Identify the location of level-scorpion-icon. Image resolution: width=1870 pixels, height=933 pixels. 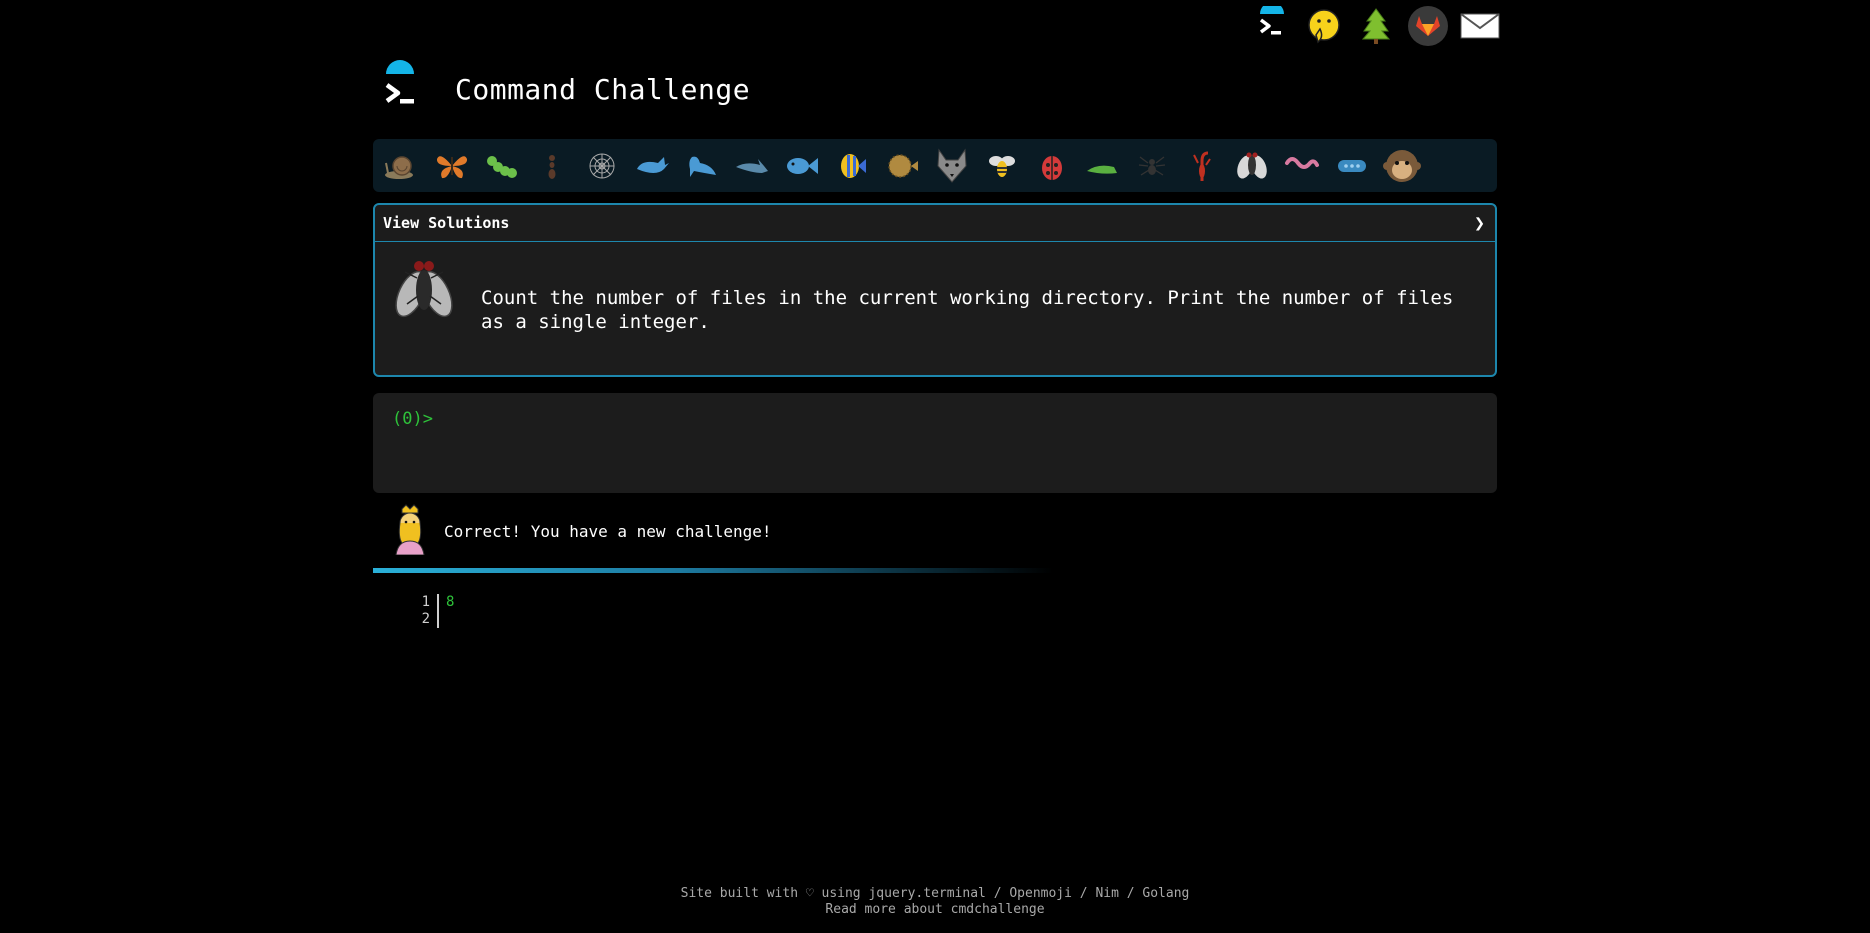
(1202, 166).